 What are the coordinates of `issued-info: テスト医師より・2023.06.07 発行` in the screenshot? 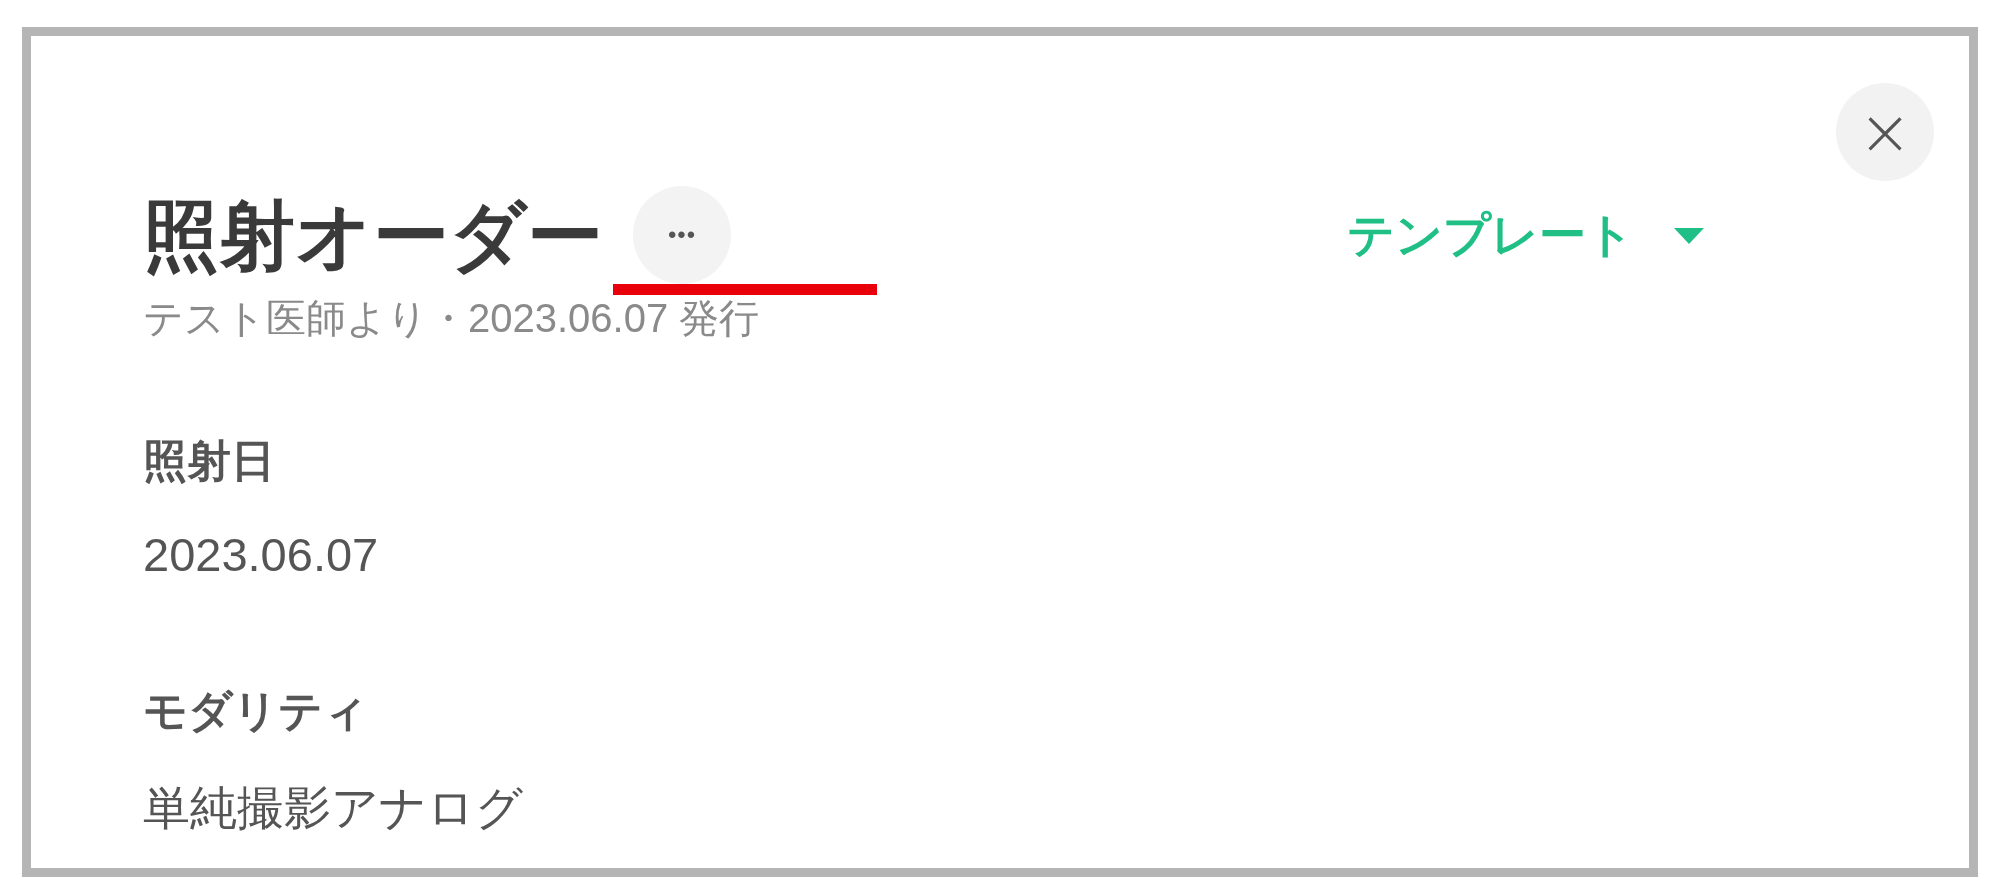 It's located at (451, 318).